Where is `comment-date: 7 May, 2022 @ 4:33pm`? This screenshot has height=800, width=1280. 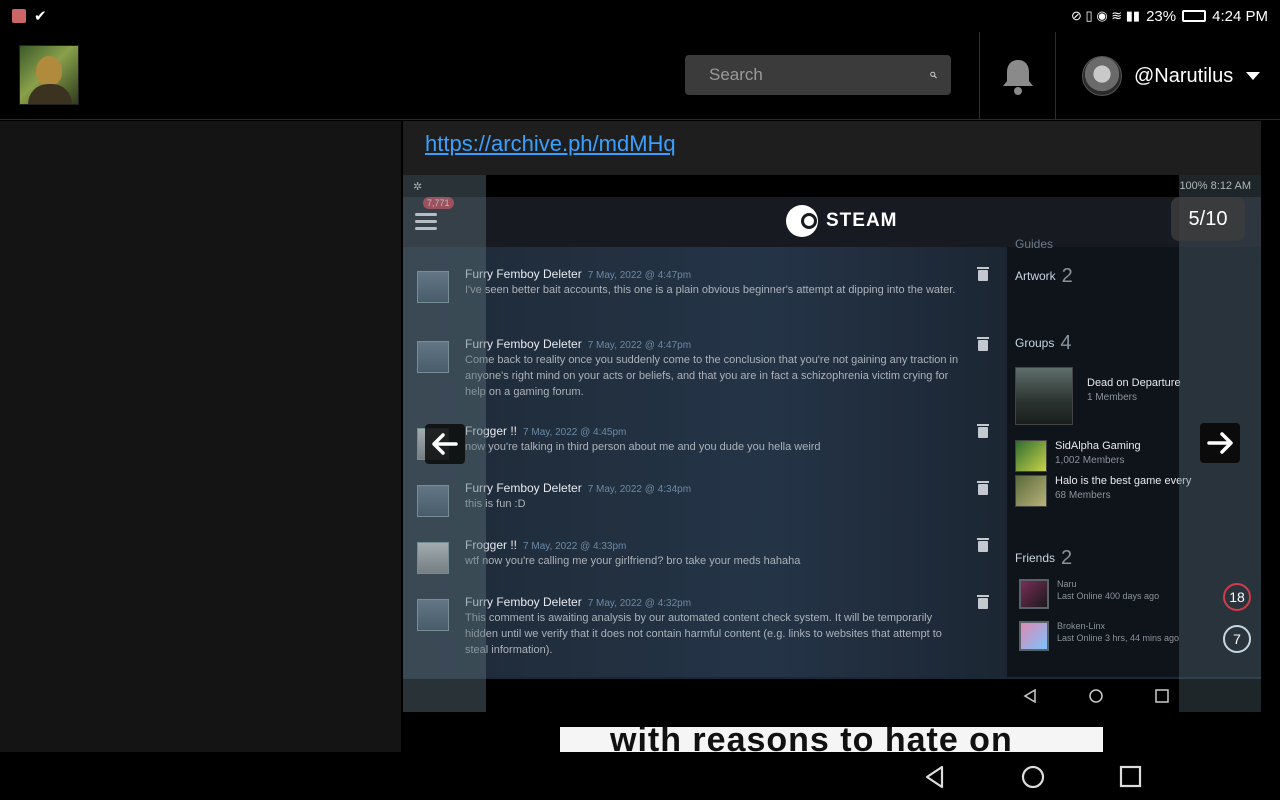 comment-date: 7 May, 2022 @ 4:33pm is located at coordinates (575, 546).